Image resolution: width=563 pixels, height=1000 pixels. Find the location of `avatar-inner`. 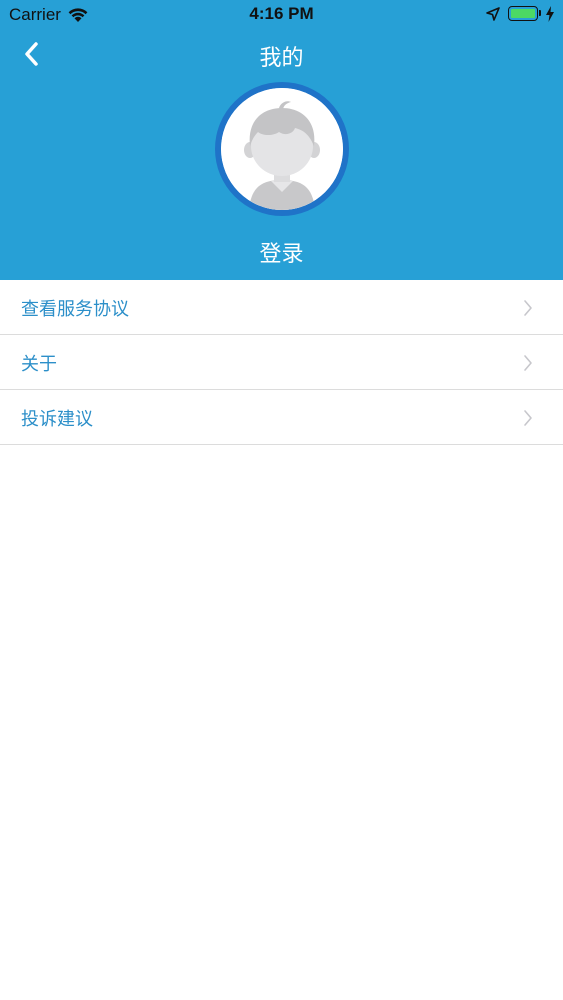

avatar-inner is located at coordinates (282, 149).